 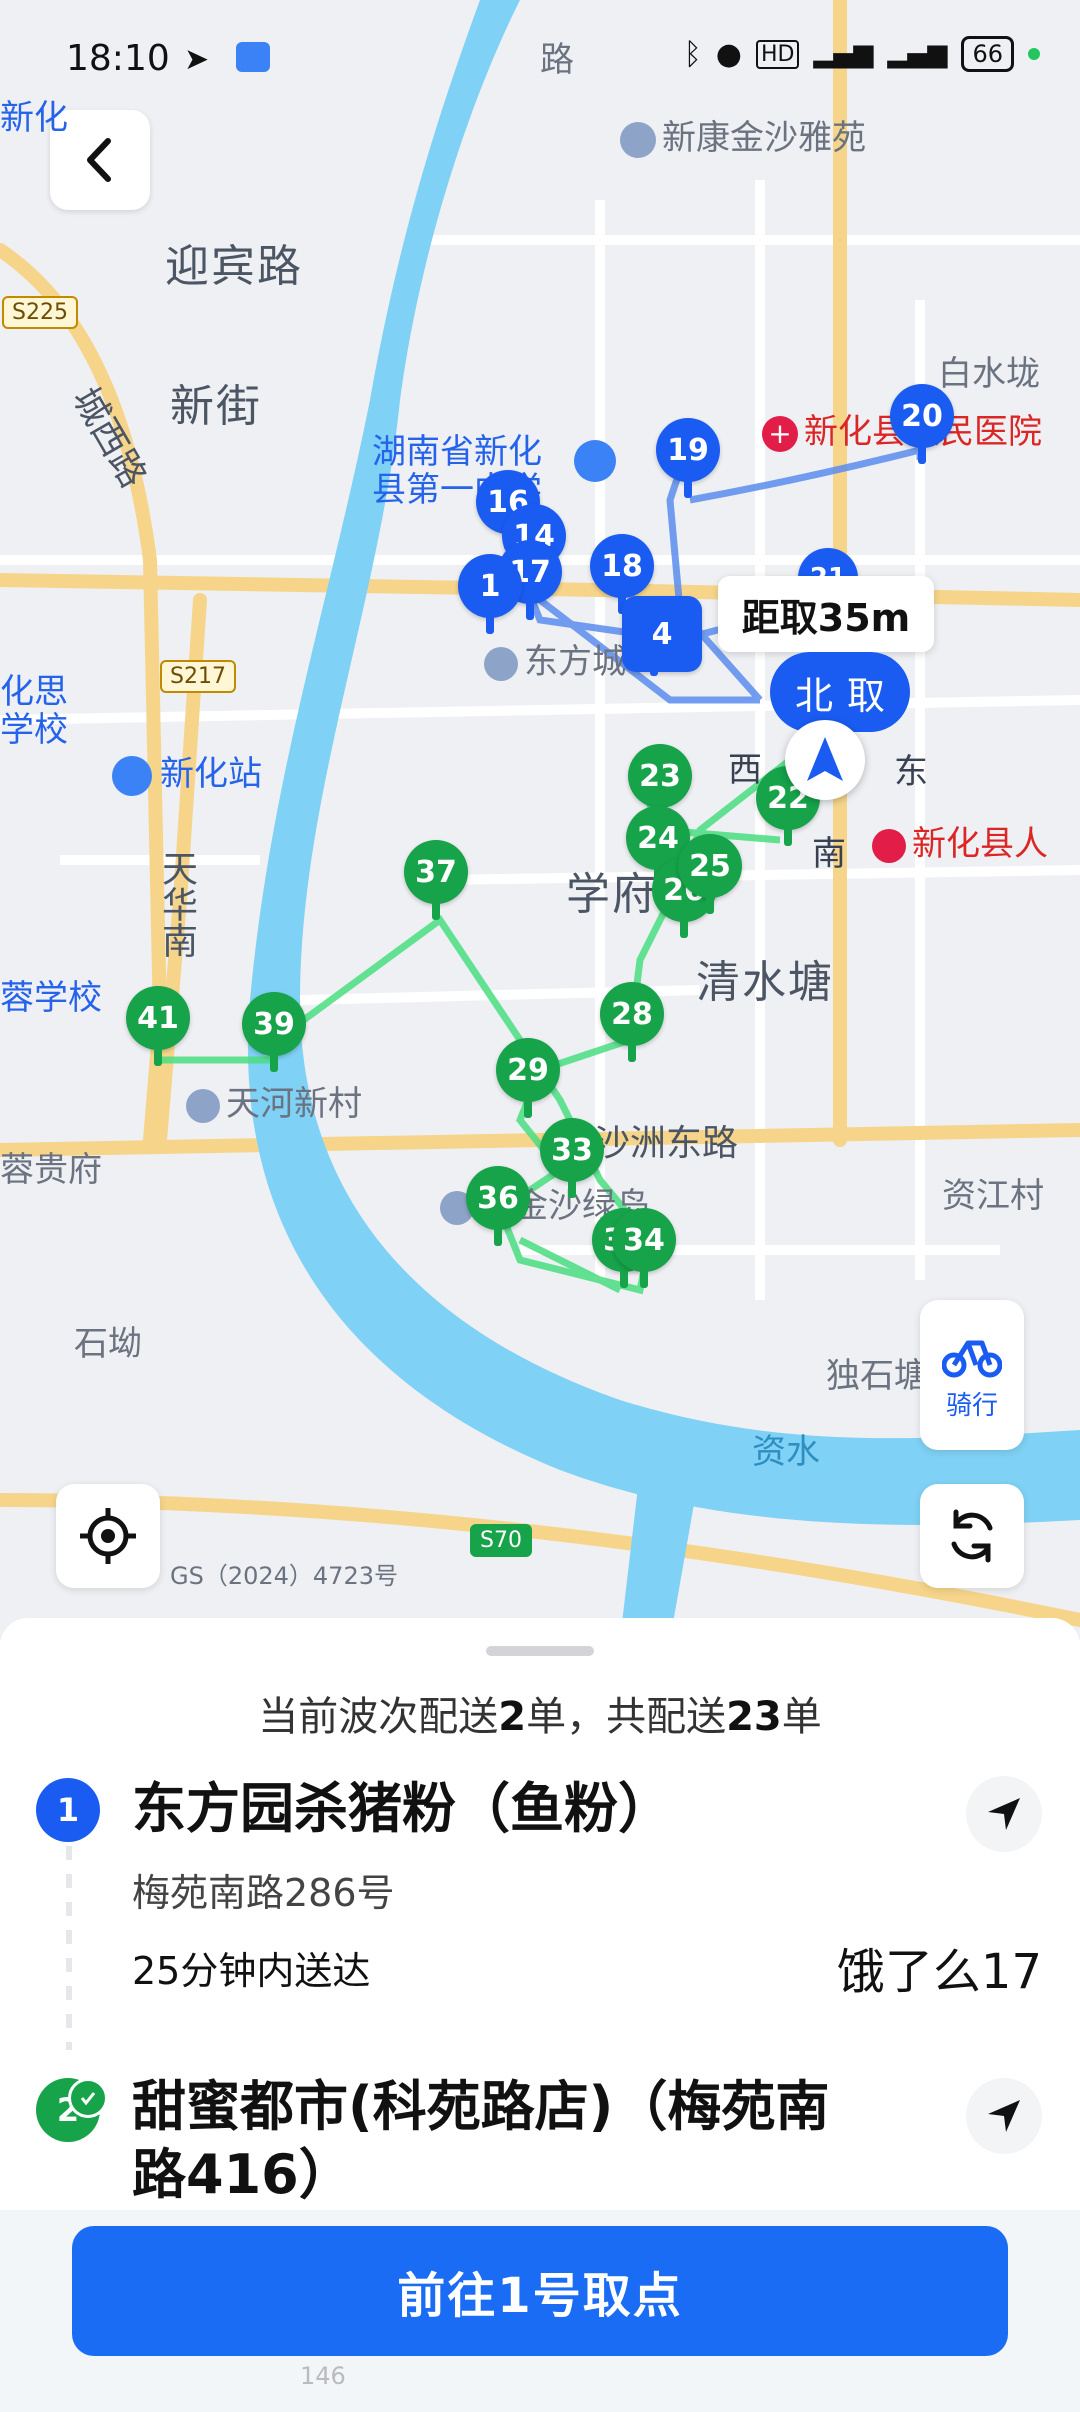 I want to click on crosshair-icon, so click(x=108, y=1536).